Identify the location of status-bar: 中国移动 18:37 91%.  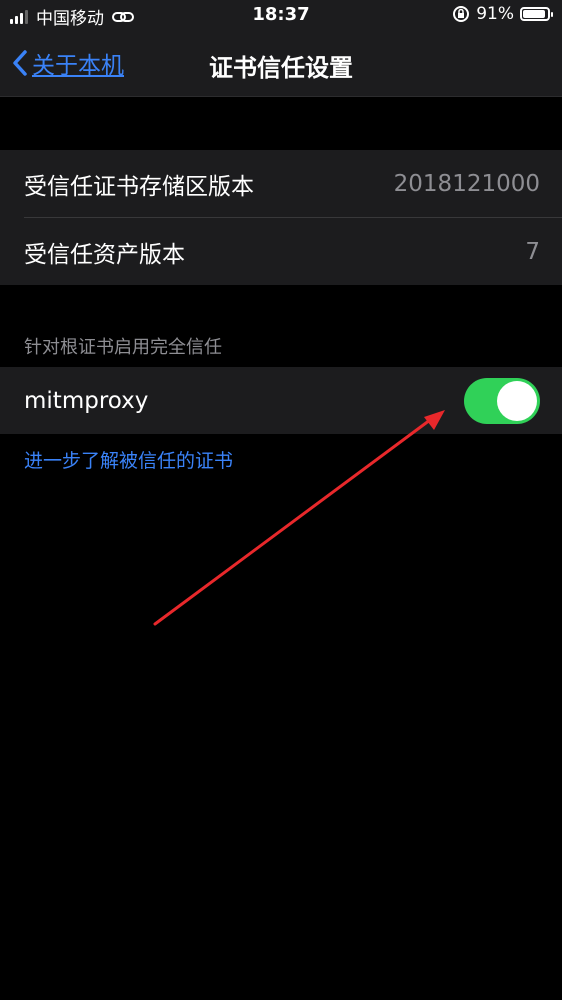
(281, 16).